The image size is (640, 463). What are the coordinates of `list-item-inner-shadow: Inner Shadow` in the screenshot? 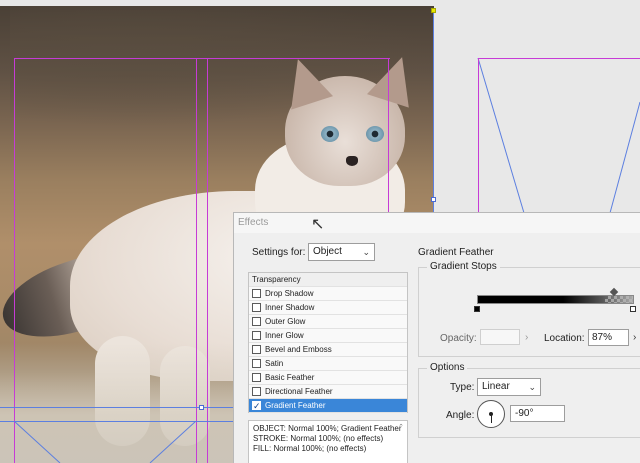 It's located at (328, 308).